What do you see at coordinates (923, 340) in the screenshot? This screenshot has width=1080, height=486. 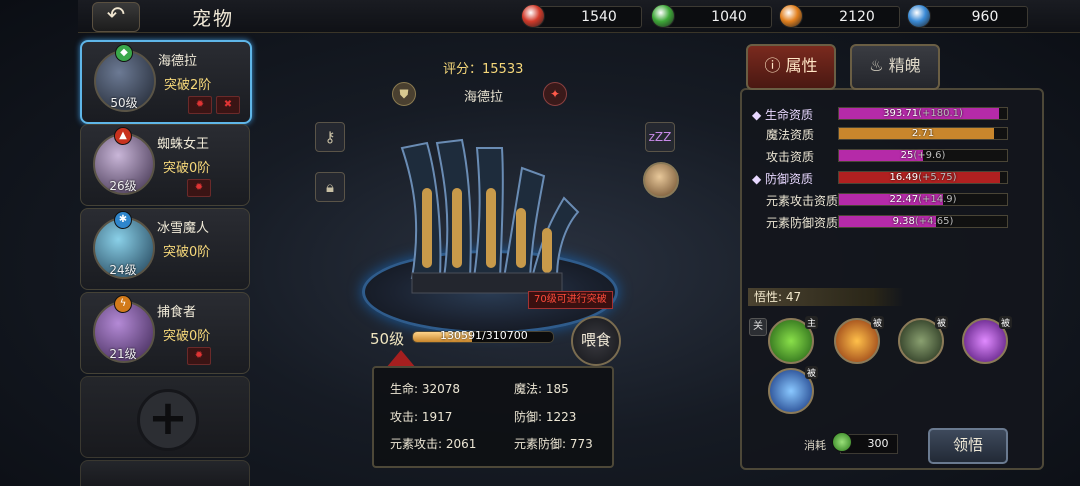 I see `dragon-skull-skill-icon: 被` at bounding box center [923, 340].